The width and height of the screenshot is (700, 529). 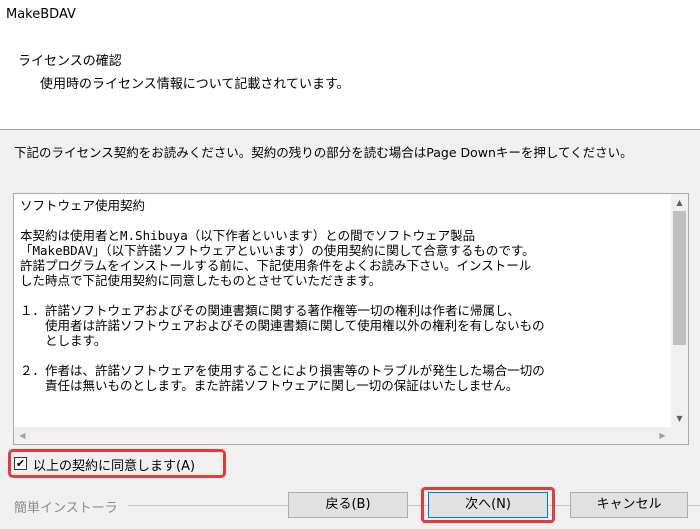 I want to click on agree-checkbox-row: ✔ 以上の契約に同意します(A), so click(x=117, y=463).